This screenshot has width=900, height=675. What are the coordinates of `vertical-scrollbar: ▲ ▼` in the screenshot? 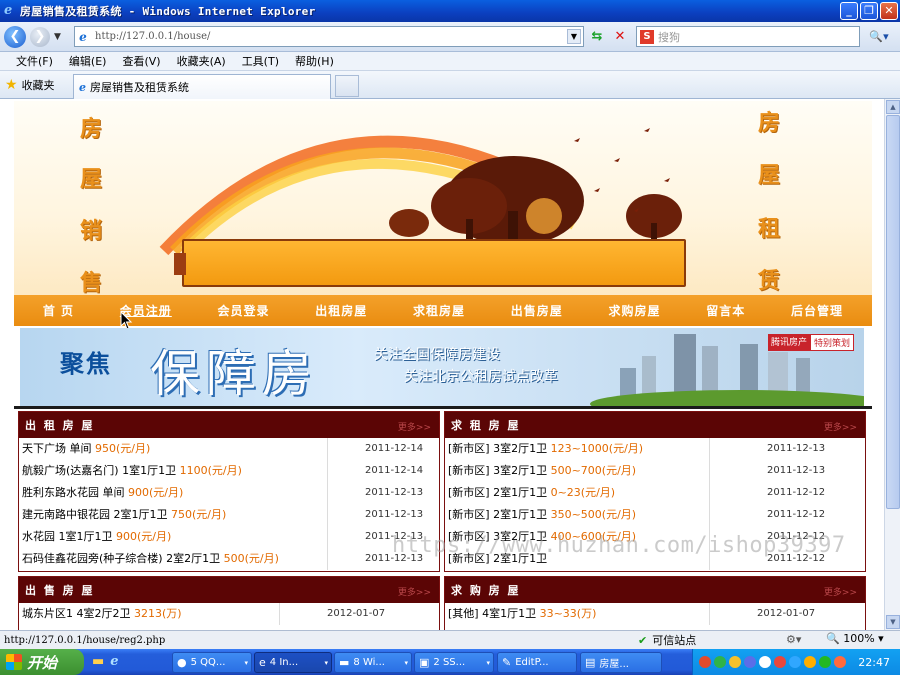 It's located at (892, 364).